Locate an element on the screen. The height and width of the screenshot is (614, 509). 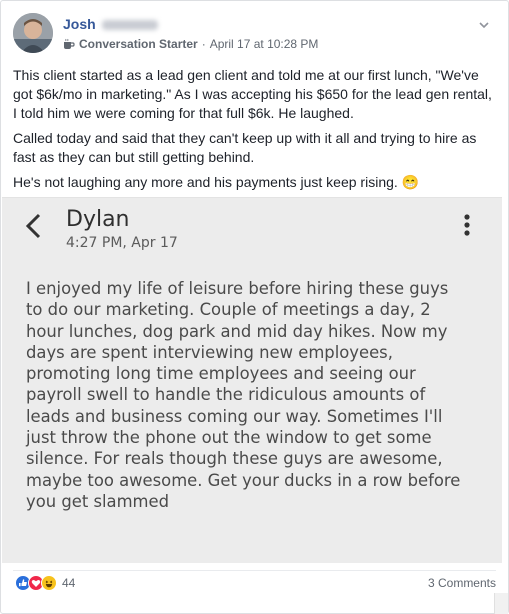
post-timestamp: April 17 at 10:28 PM is located at coordinates (264, 44).